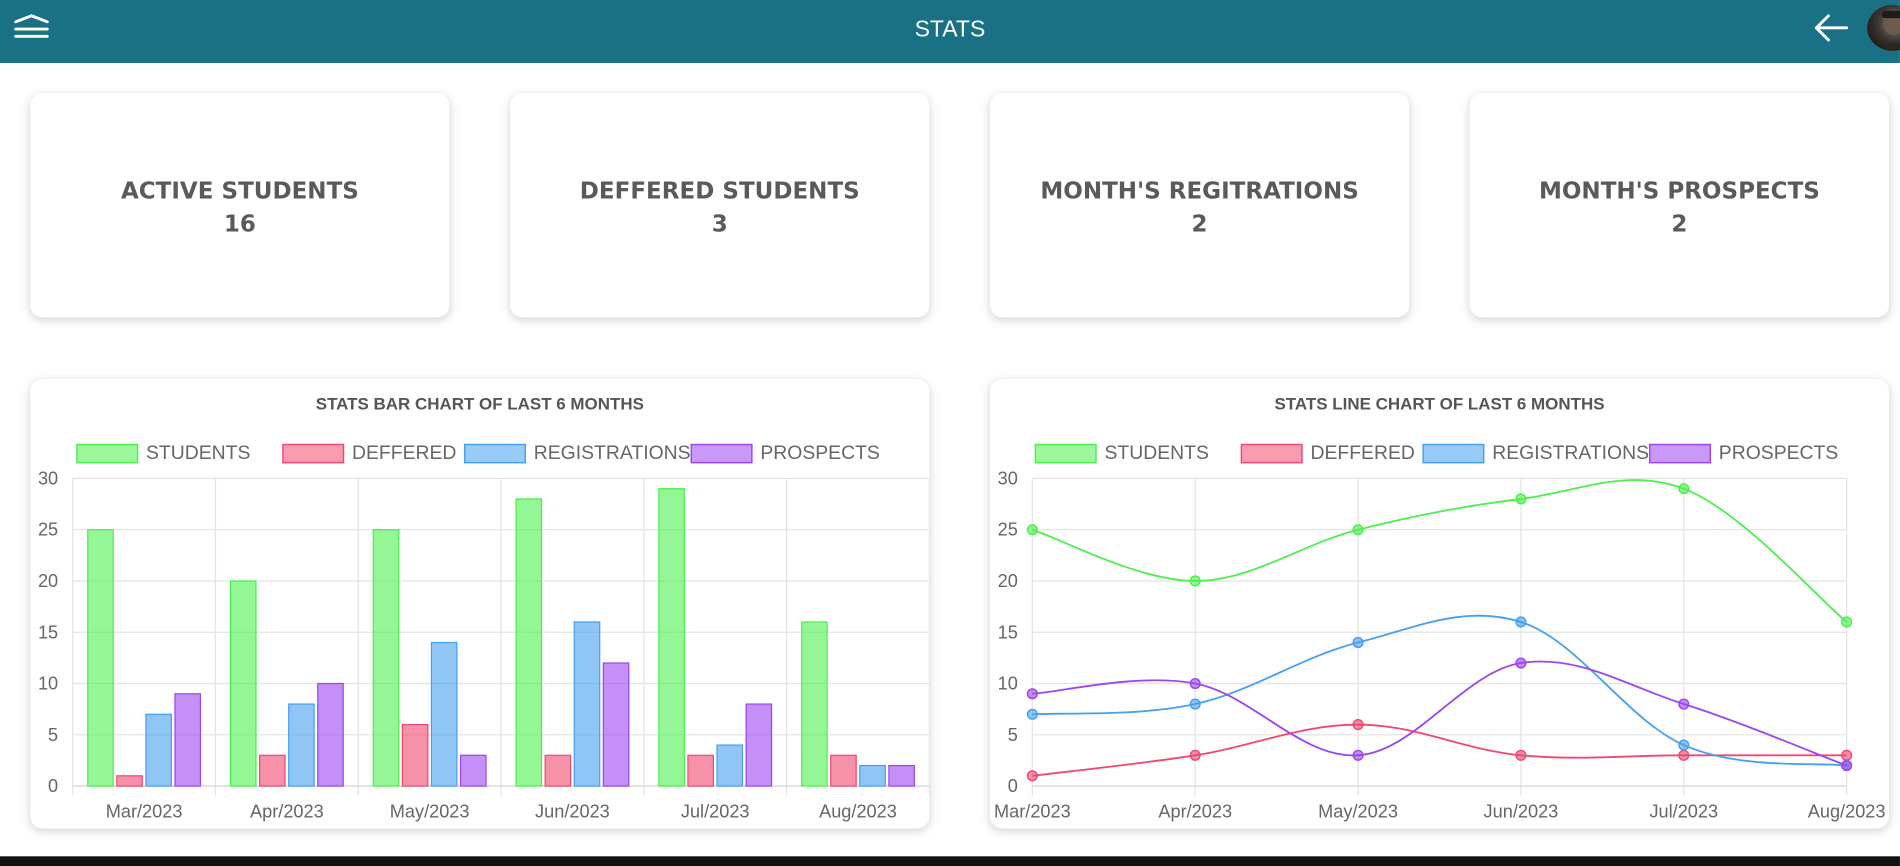 This screenshot has width=1900, height=866. I want to click on legend-item: REGISTRATIONS, so click(1535, 453).